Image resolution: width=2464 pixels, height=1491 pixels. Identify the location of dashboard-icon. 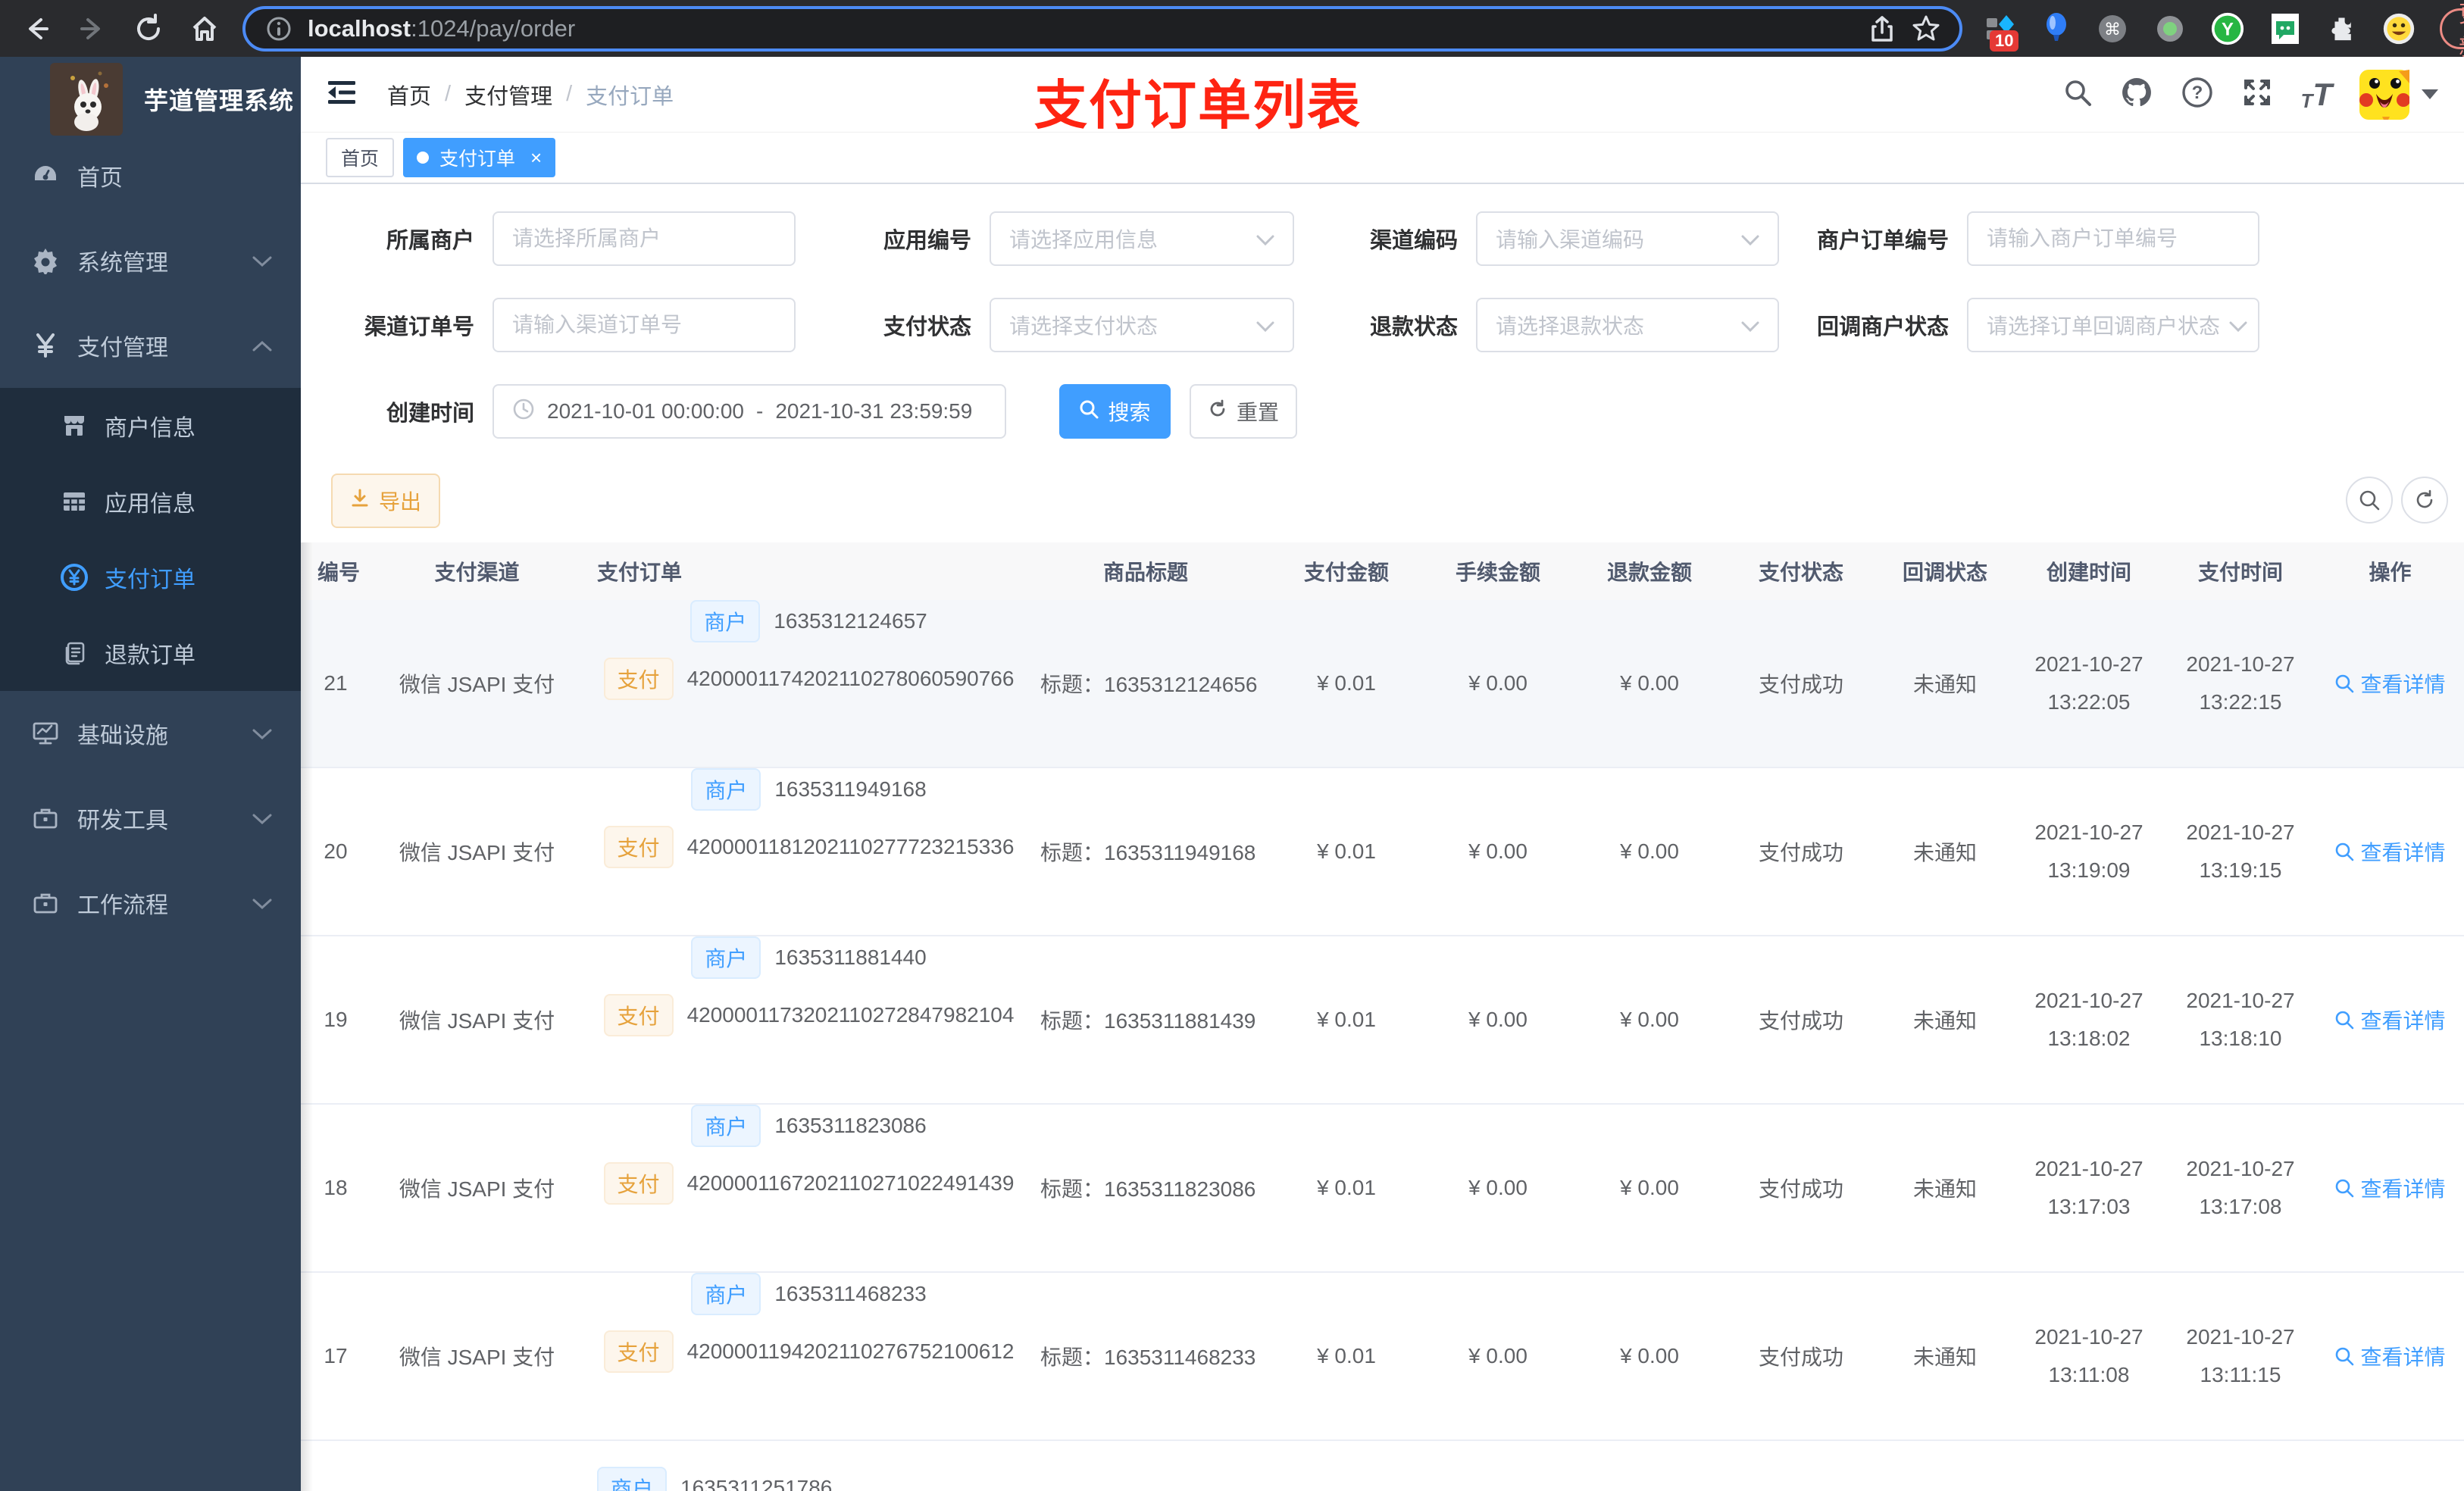
(45, 175).